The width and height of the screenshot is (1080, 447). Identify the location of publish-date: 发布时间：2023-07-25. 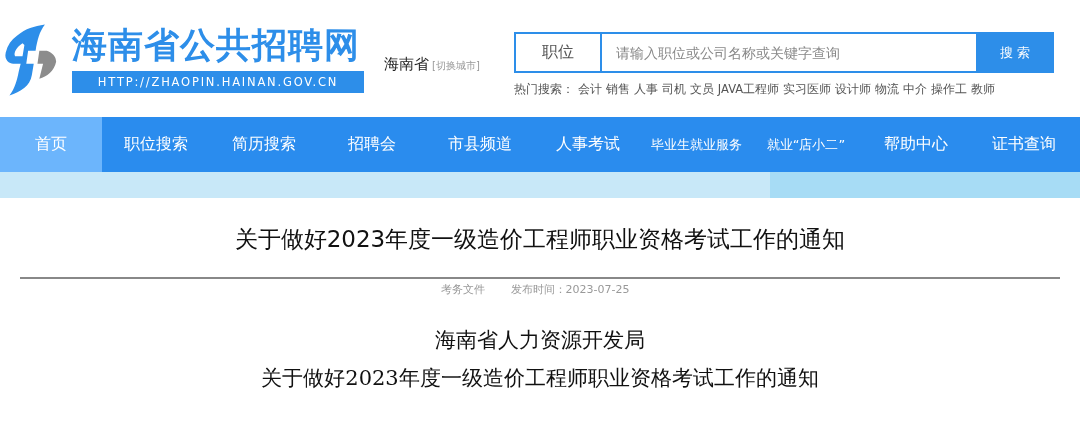
(570, 289).